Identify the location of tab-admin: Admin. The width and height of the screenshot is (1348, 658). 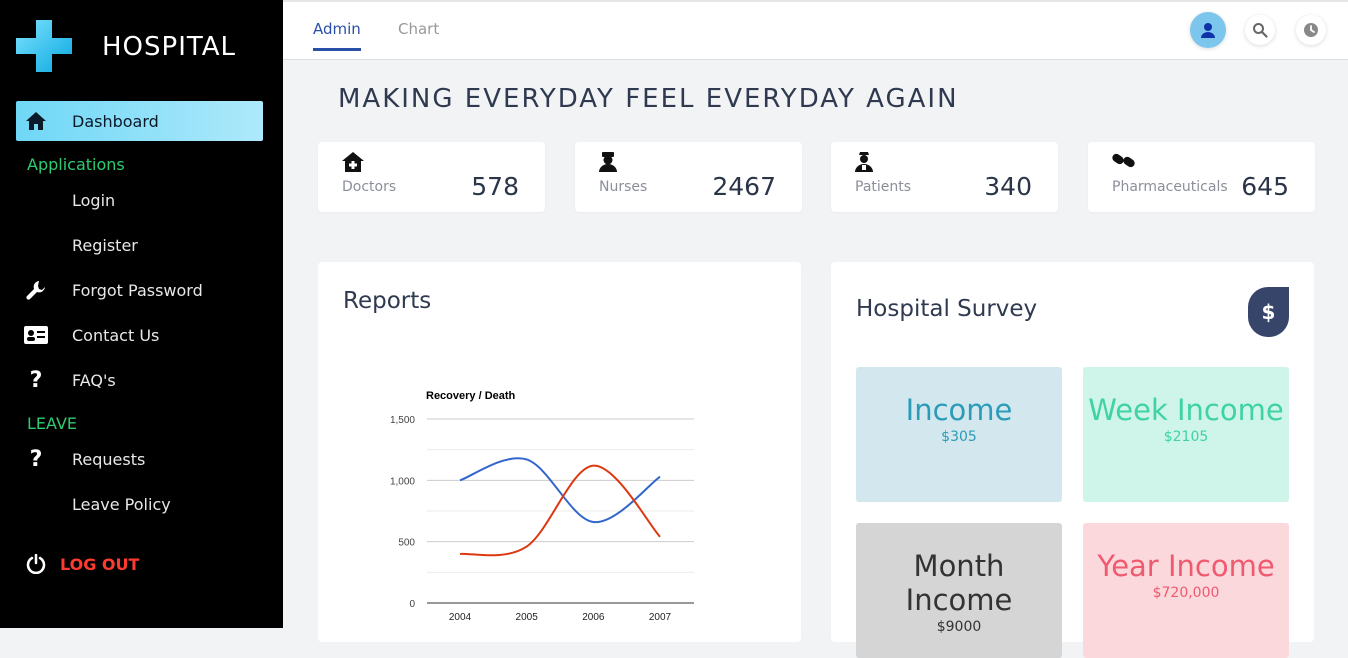
(337, 35).